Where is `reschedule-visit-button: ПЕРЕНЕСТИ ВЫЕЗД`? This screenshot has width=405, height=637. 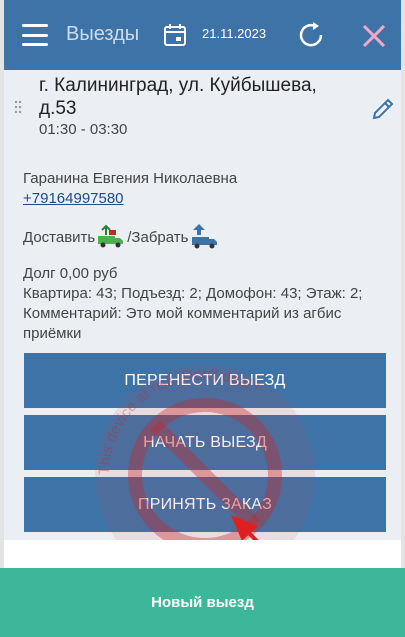
reschedule-visit-button: ПЕРЕНЕСТИ ВЫЕЗД is located at coordinates (205, 380).